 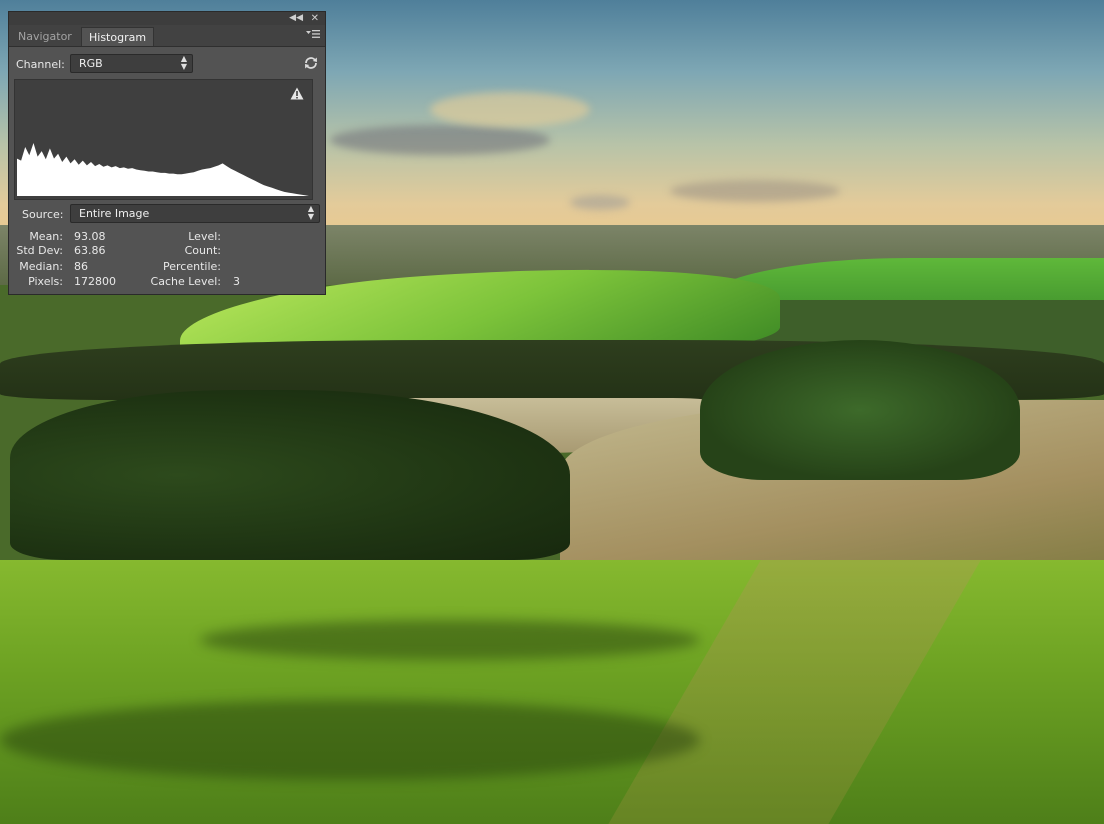 What do you see at coordinates (315, 18) in the screenshot?
I see `close-icon: ✕` at bounding box center [315, 18].